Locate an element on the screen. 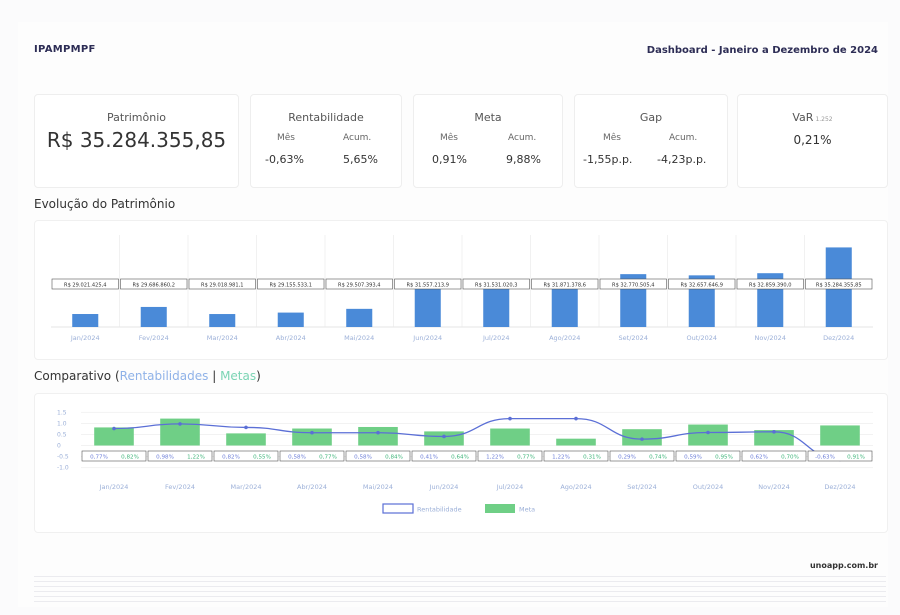 The height and width of the screenshot is (615, 900). meta-data-label: 0,74% is located at coordinates (658, 457).